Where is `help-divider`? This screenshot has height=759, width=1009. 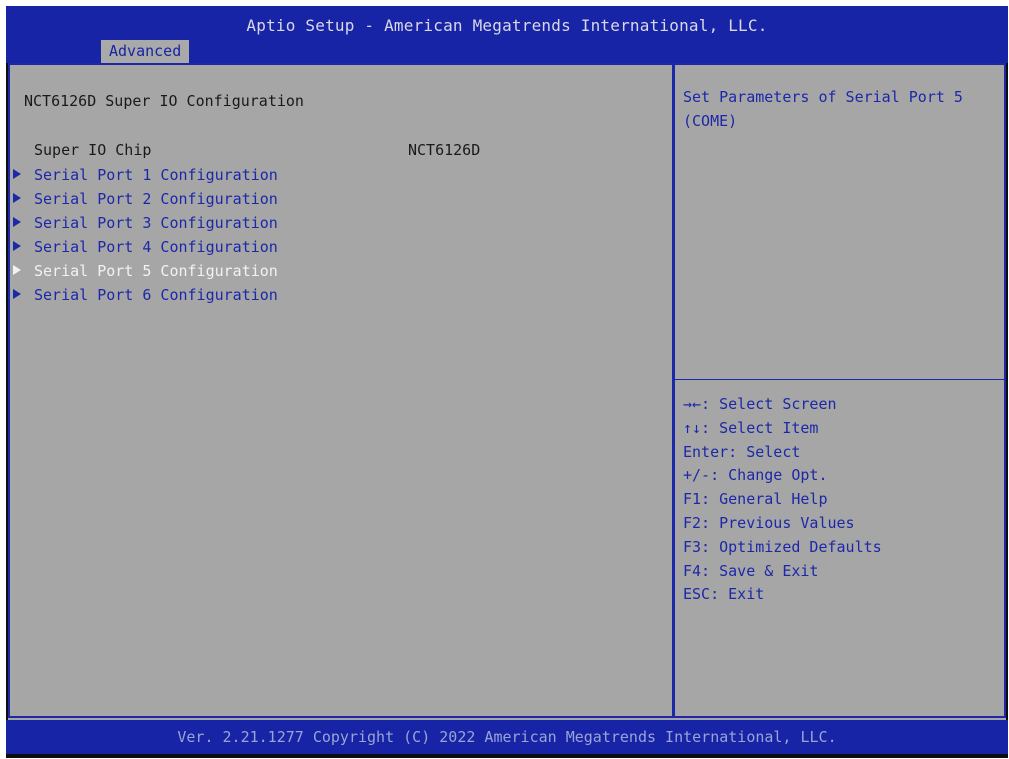 help-divider is located at coordinates (839, 379).